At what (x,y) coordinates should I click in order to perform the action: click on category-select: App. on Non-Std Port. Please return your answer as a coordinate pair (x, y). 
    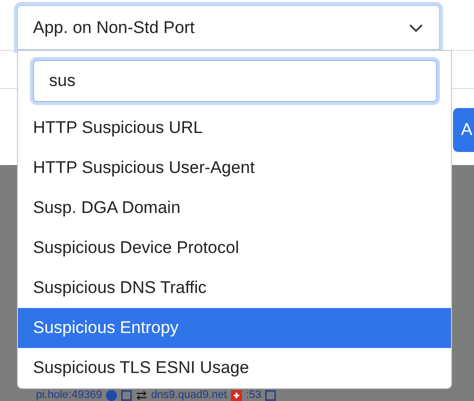
    Looking at the image, I should click on (228, 27).